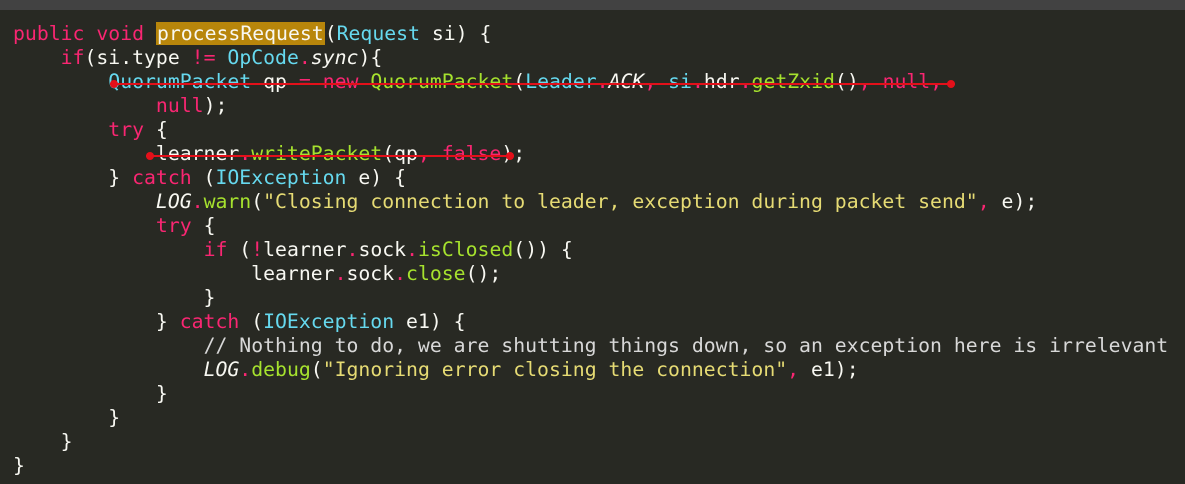 This screenshot has height=484, width=1185. Describe the element at coordinates (173, 201) in the screenshot. I see `code-token: LOG` at that location.